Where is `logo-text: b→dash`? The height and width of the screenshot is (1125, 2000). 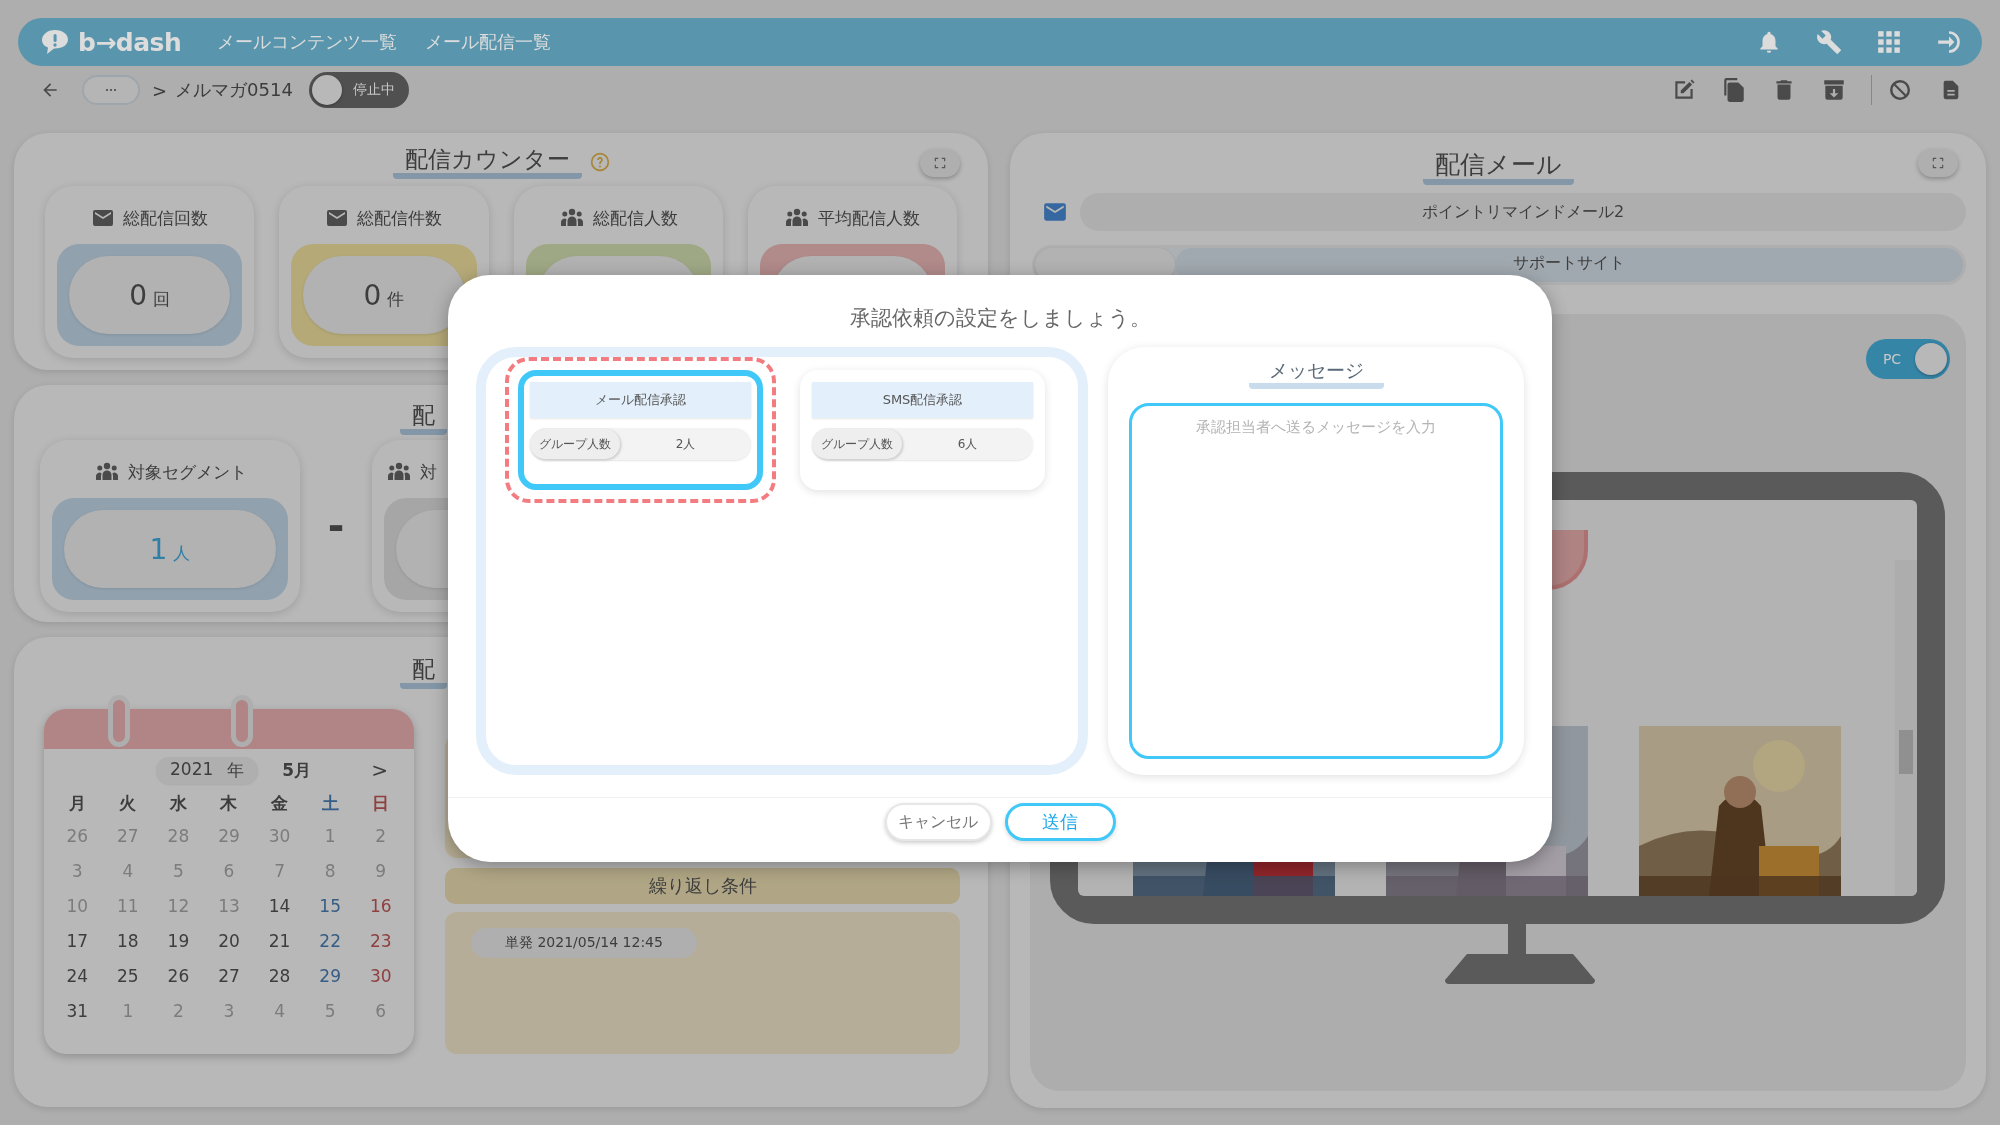 logo-text: b→dash is located at coordinates (130, 42).